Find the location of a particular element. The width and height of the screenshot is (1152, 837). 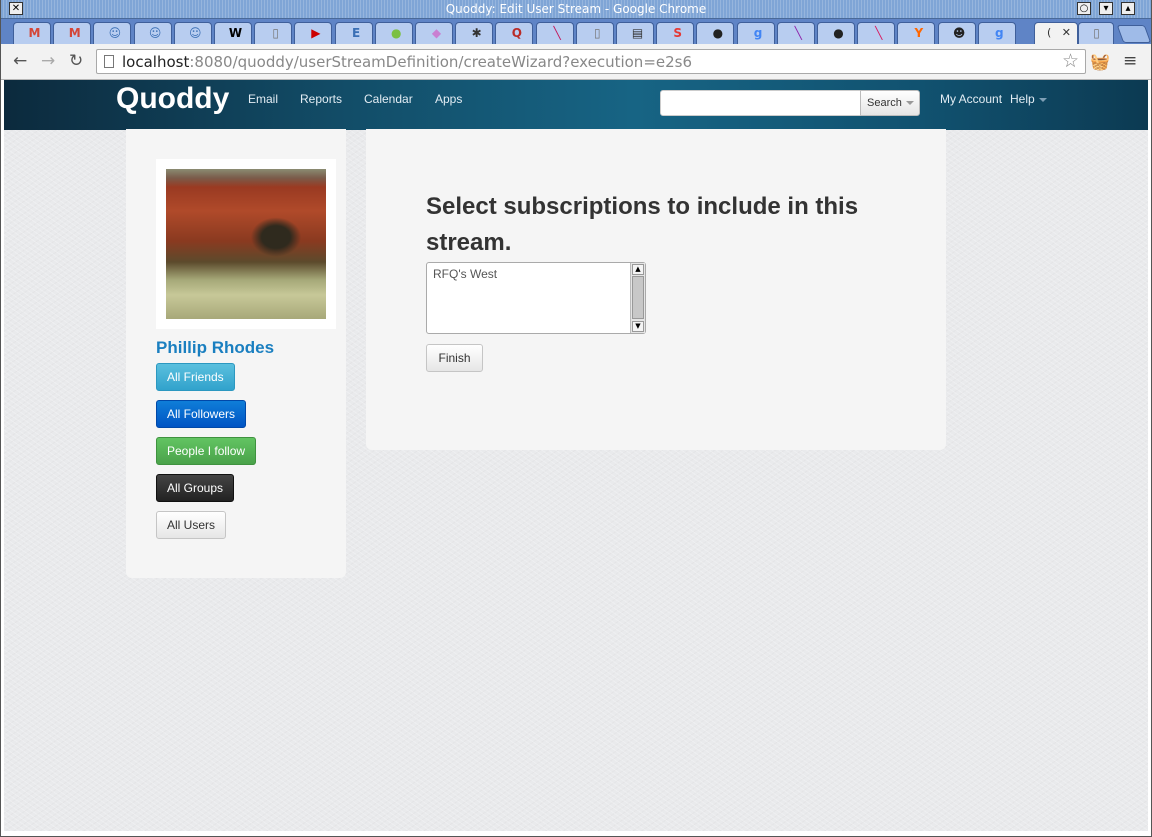

listbox-scrollbar: ▲ ▼ is located at coordinates (637, 298).